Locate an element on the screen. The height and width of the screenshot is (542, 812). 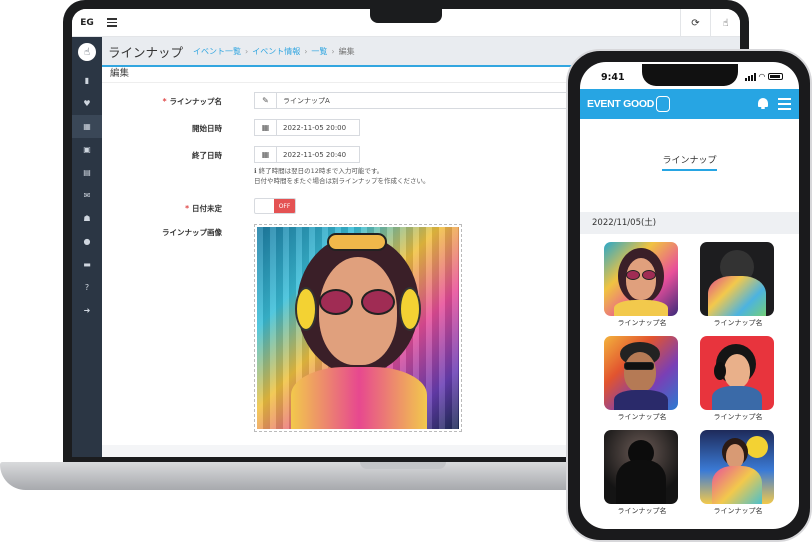
sidebar-item-qr-icon: ▣ is located at coordinates (87, 149).